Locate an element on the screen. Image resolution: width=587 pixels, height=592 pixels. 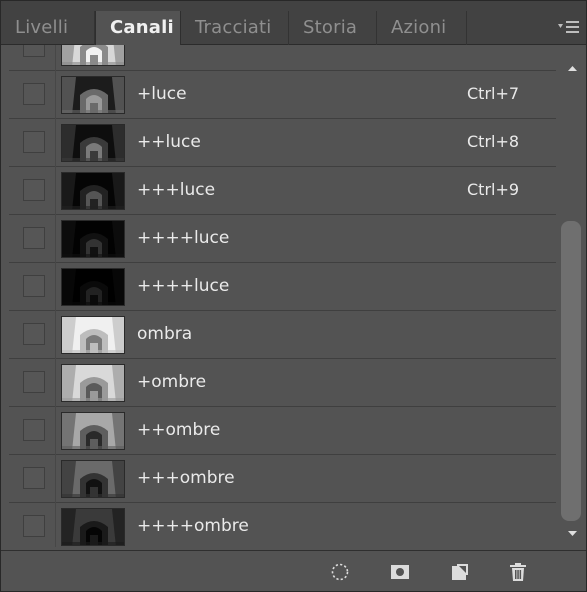
tab-tracciati: Tracciati is located at coordinates (235, 28).